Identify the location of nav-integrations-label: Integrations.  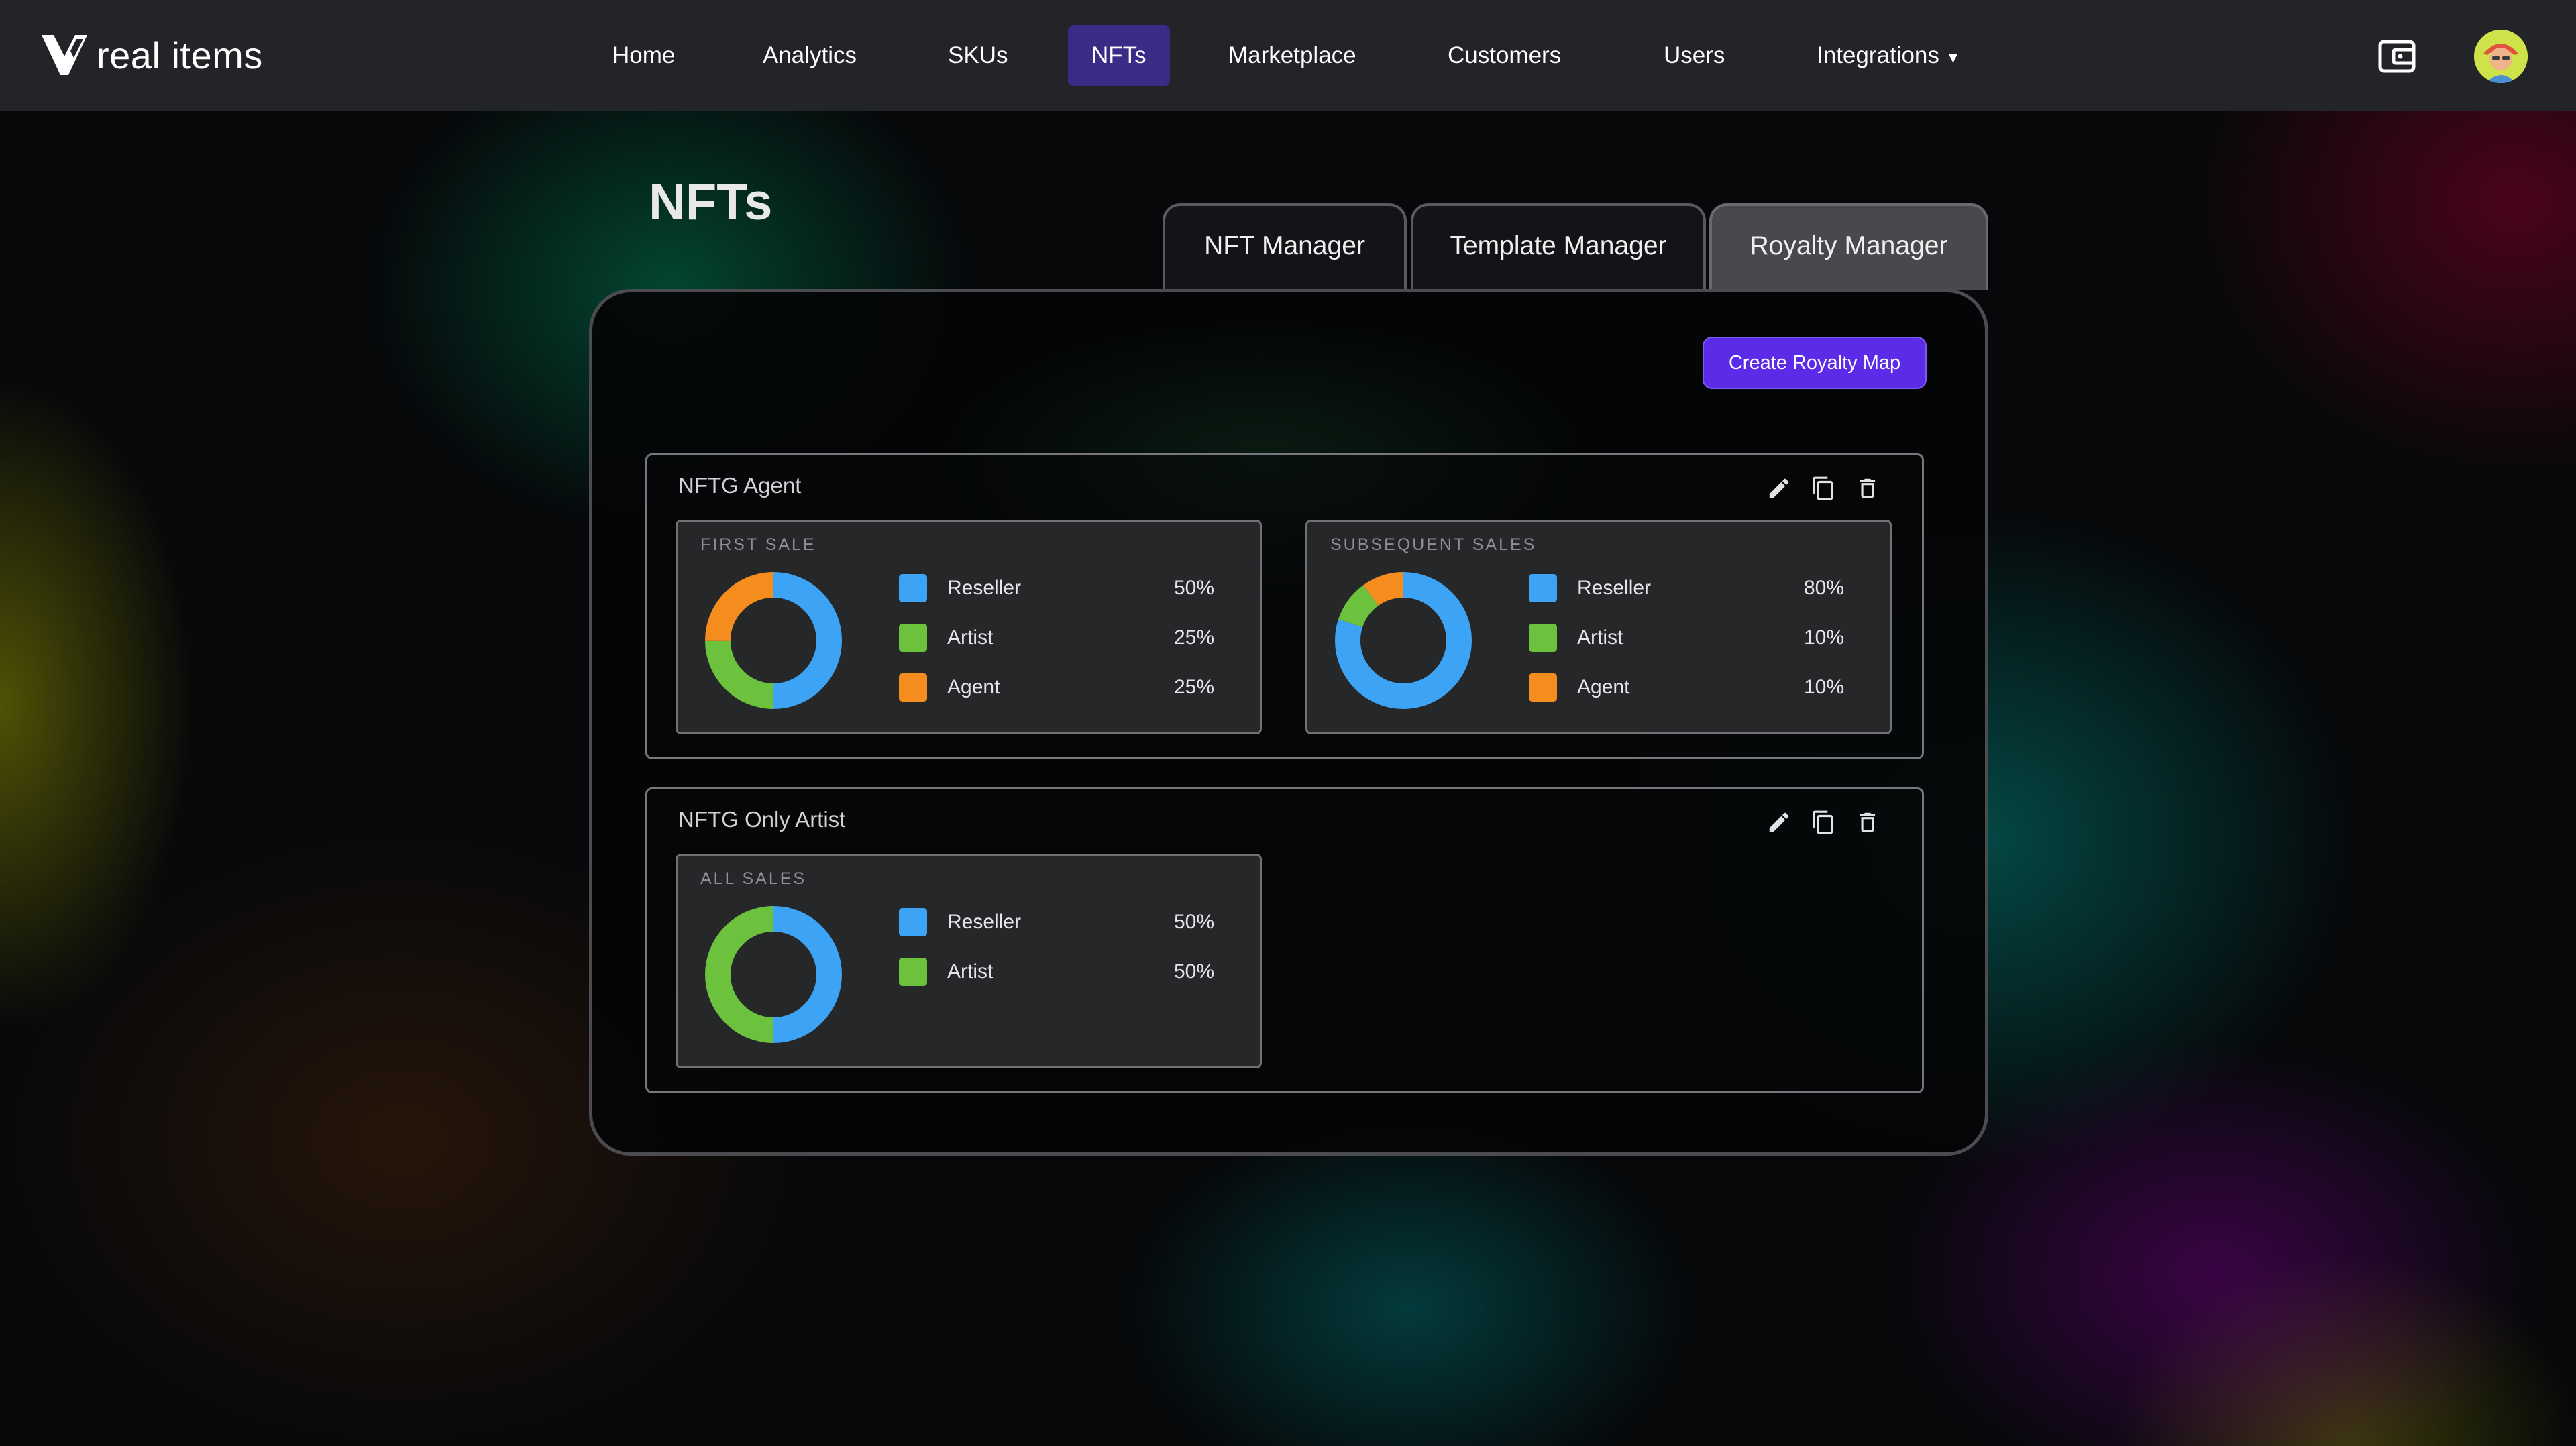
(1878, 55).